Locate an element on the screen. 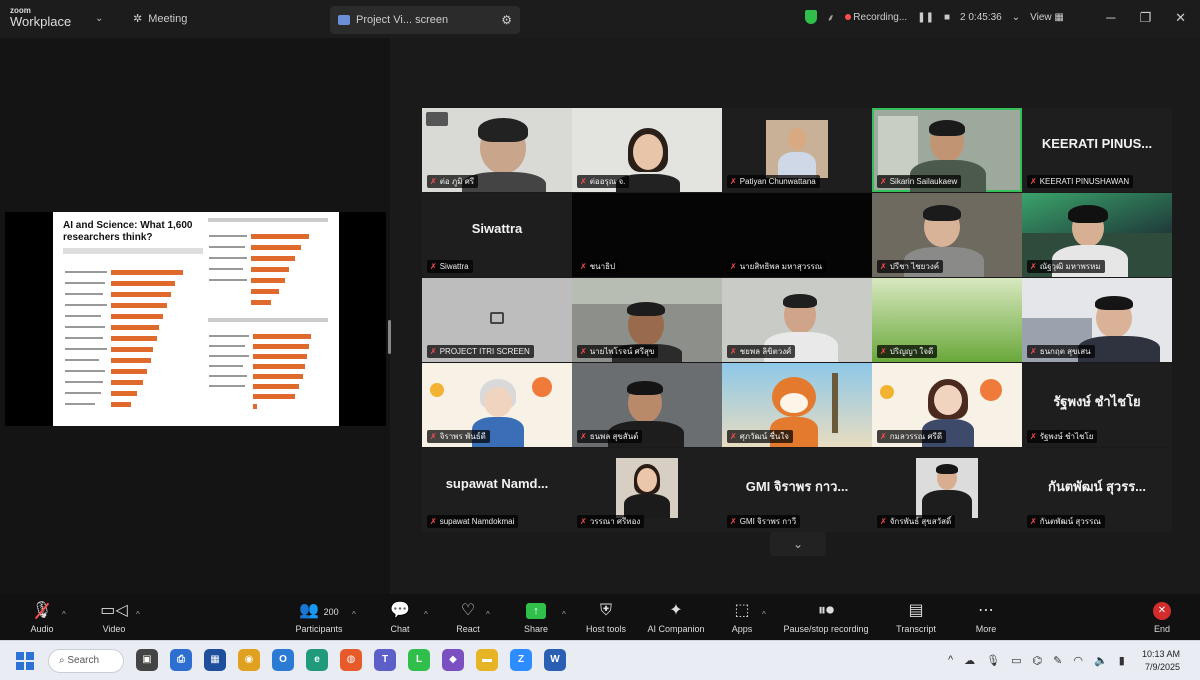  participant-tile: ✗ ปริญญา ใจดี is located at coordinates (947, 320).